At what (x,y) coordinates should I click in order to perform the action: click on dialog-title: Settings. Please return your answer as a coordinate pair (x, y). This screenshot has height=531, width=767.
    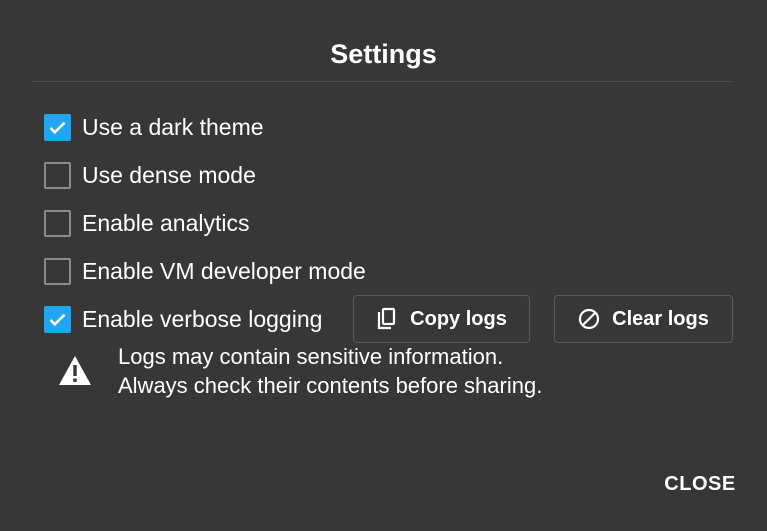
    Looking at the image, I should click on (383, 54).